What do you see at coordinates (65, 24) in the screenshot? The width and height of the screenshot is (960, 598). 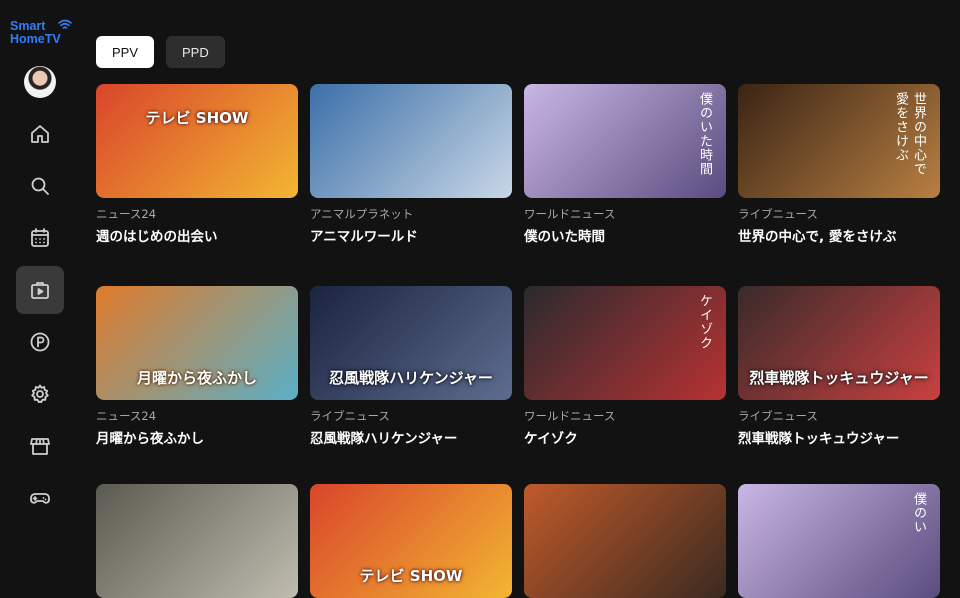 I see `signal-icon` at bounding box center [65, 24].